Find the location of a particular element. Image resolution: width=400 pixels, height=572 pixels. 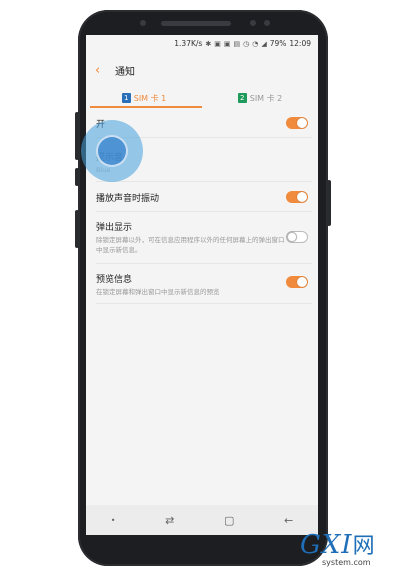

notification-icon: ▤ is located at coordinates (237, 43).